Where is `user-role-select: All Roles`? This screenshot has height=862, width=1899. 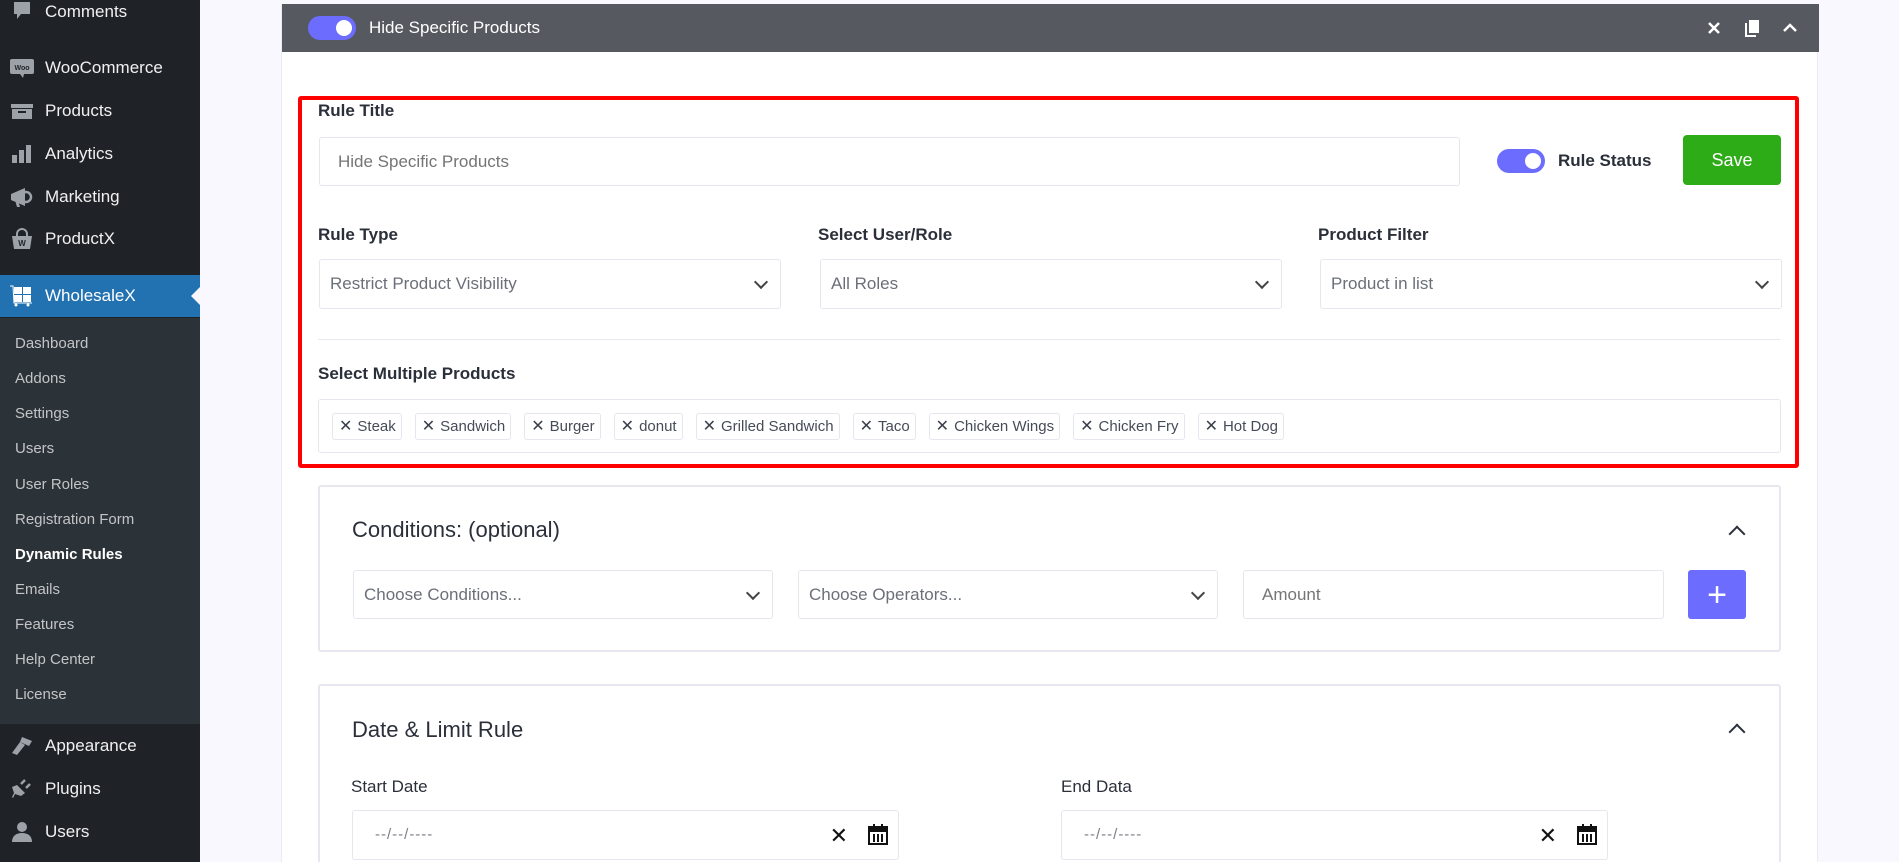
user-role-select: All Roles is located at coordinates (1051, 284).